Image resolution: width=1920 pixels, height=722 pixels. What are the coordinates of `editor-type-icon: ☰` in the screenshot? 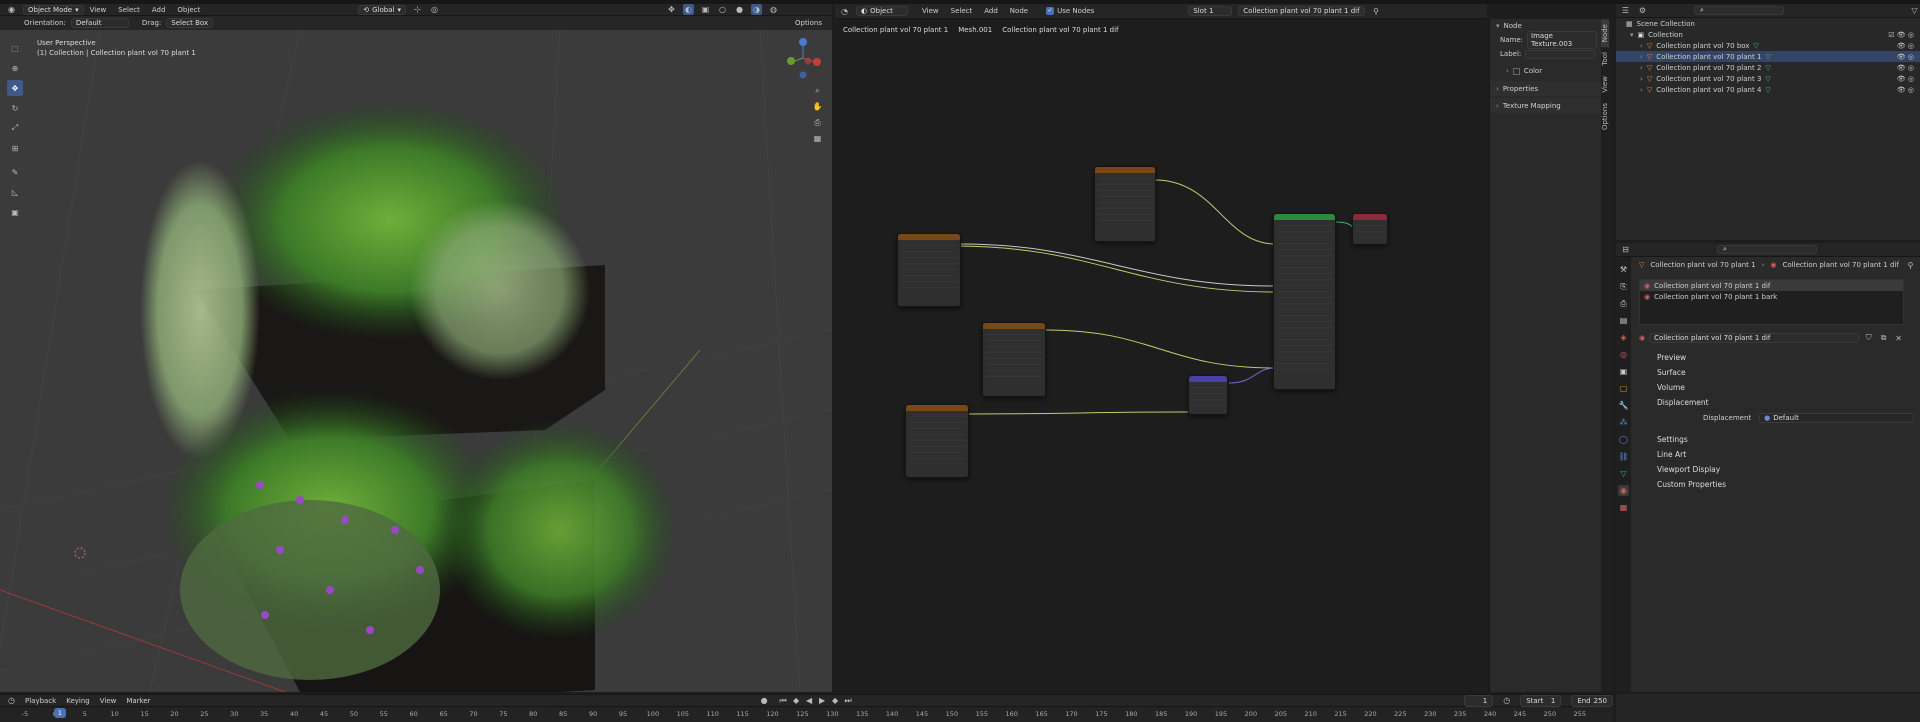 It's located at (1625, 10).